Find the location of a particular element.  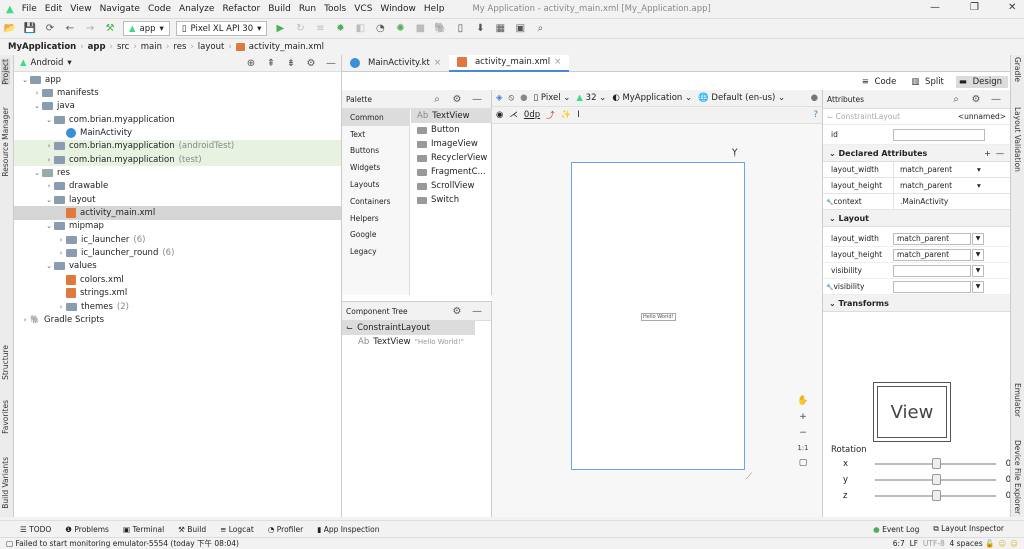

rotation-slider is located at coordinates (935, 495).